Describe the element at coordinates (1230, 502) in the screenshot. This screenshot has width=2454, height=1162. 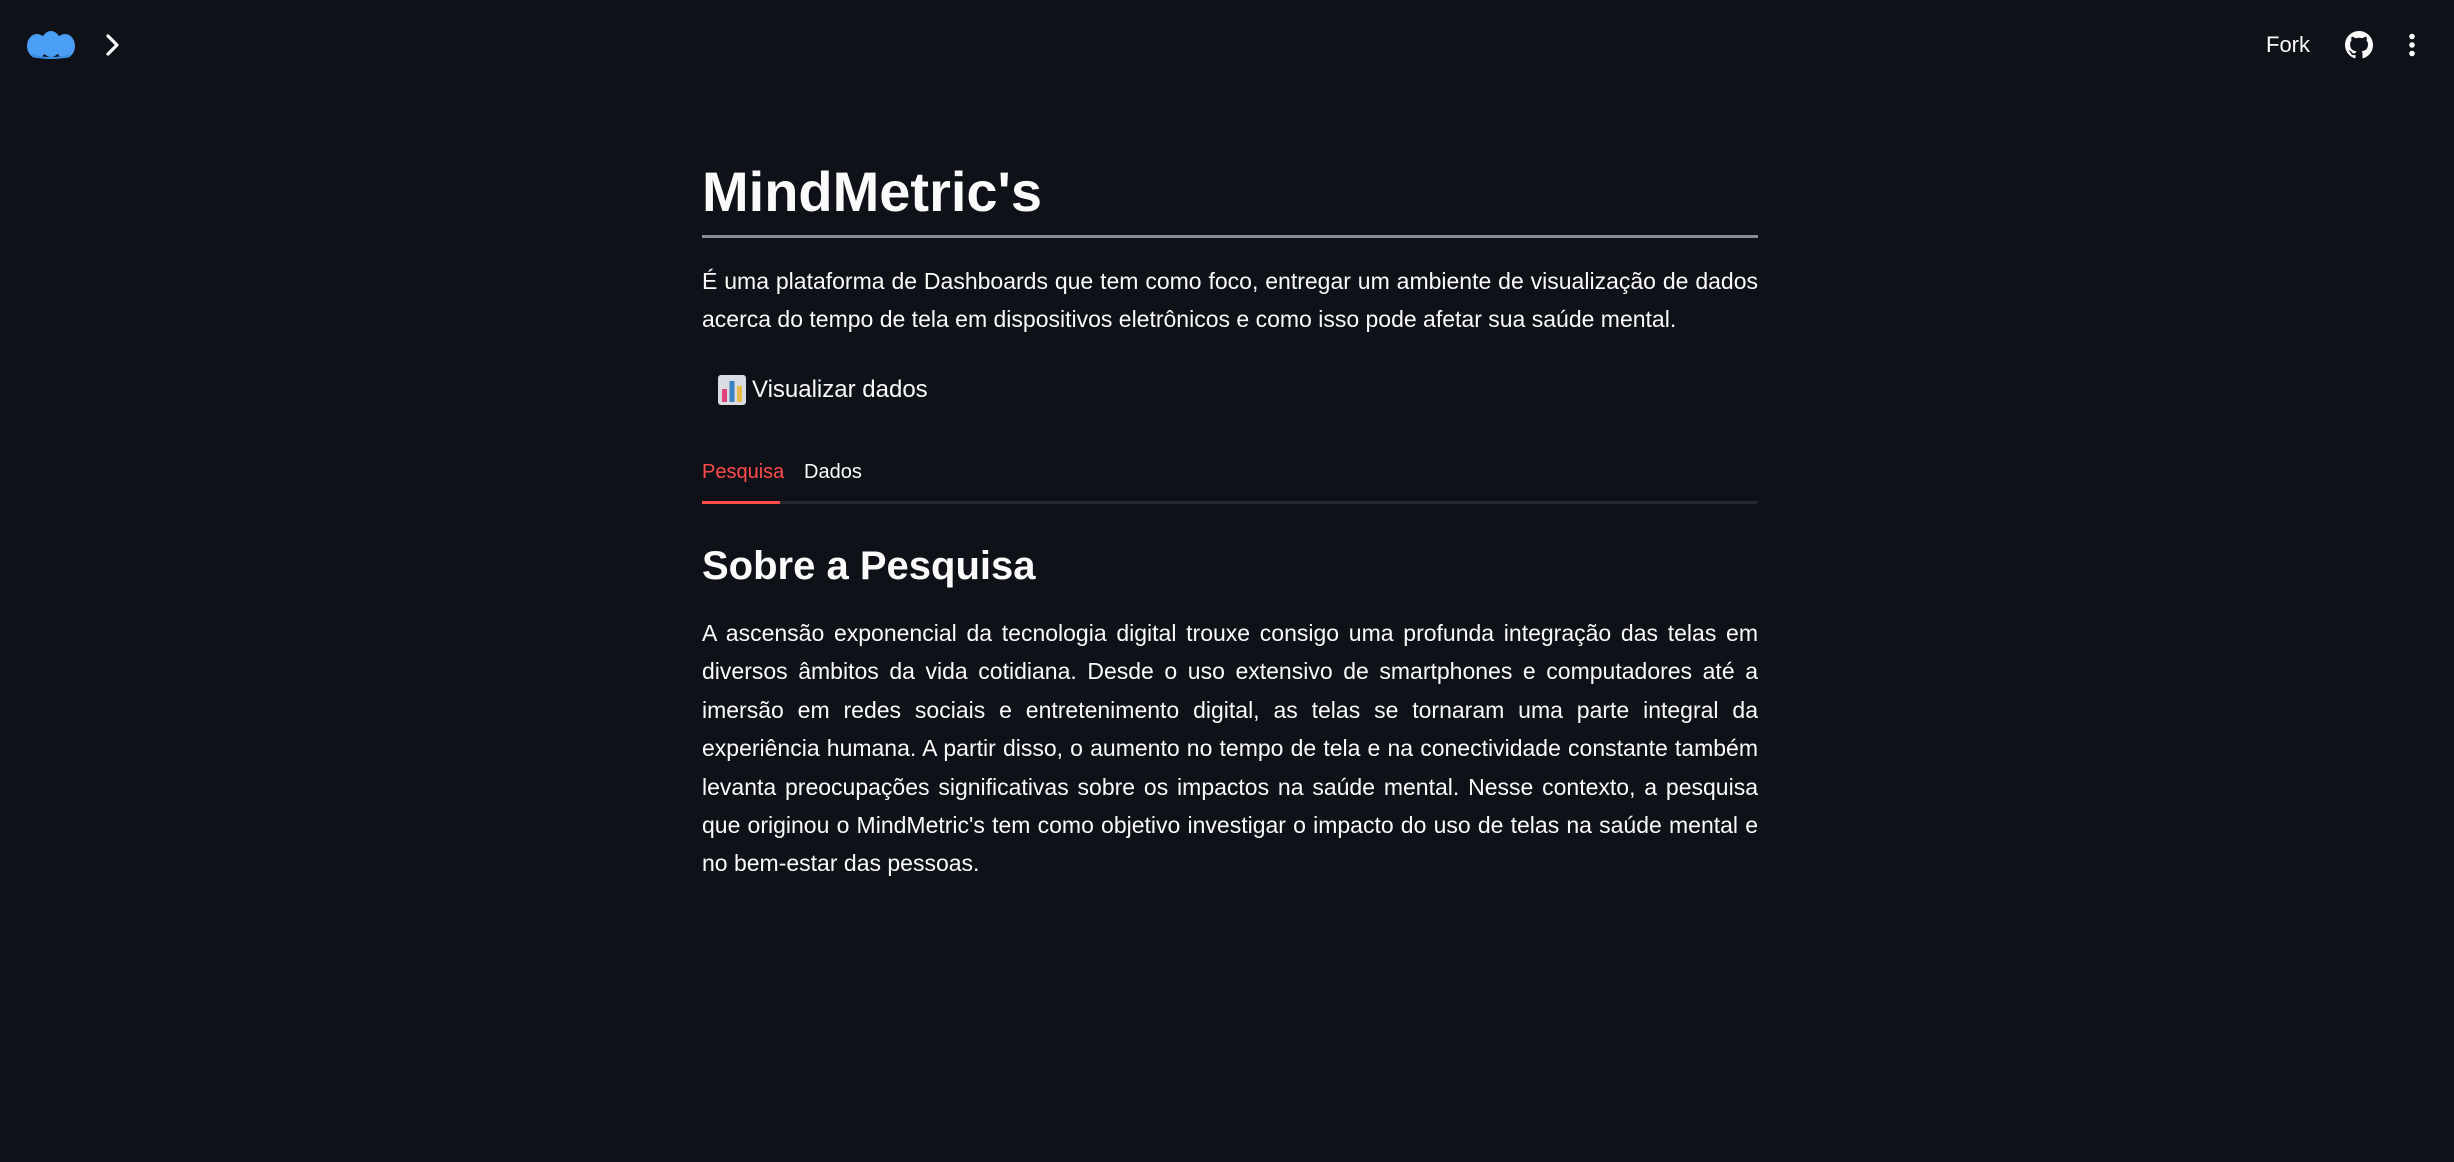
I see `tab-bar-divider` at that location.